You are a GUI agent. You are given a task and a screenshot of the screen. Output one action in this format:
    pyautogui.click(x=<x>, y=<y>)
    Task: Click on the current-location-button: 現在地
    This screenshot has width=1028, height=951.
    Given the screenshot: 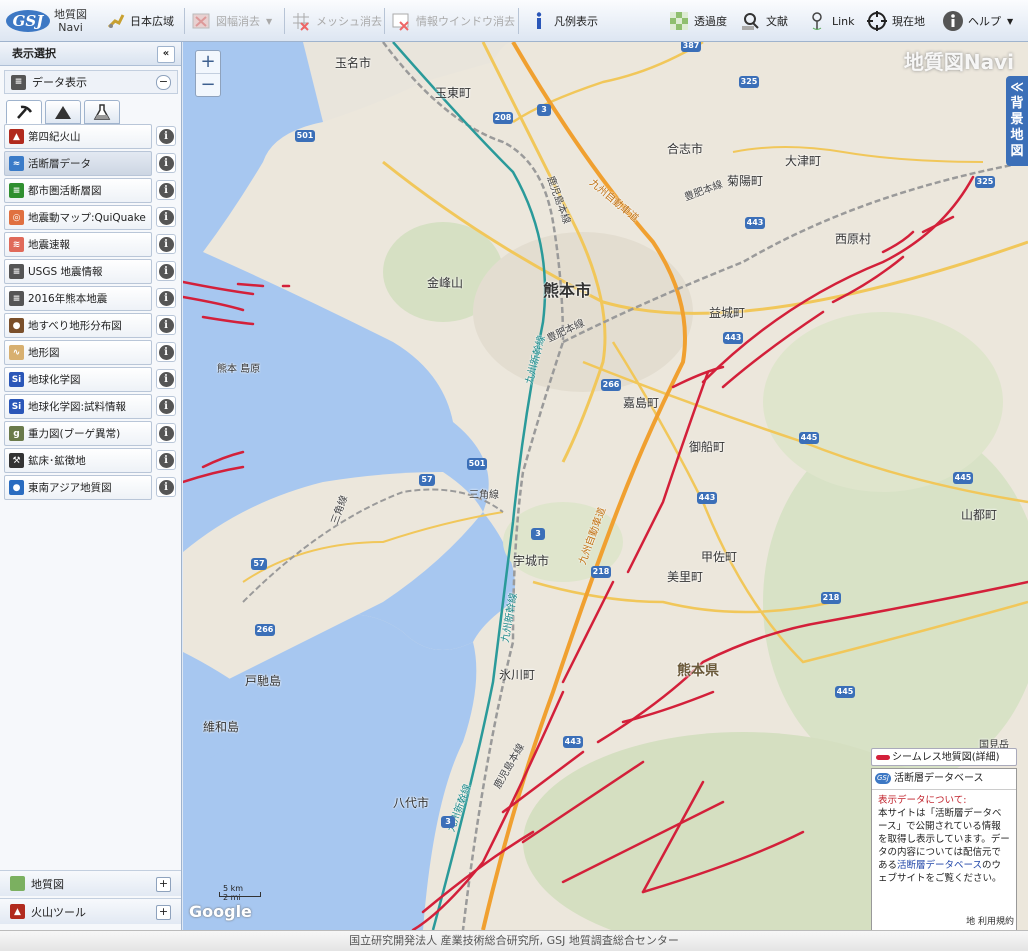 What is the action you would take?
    pyautogui.click(x=895, y=21)
    